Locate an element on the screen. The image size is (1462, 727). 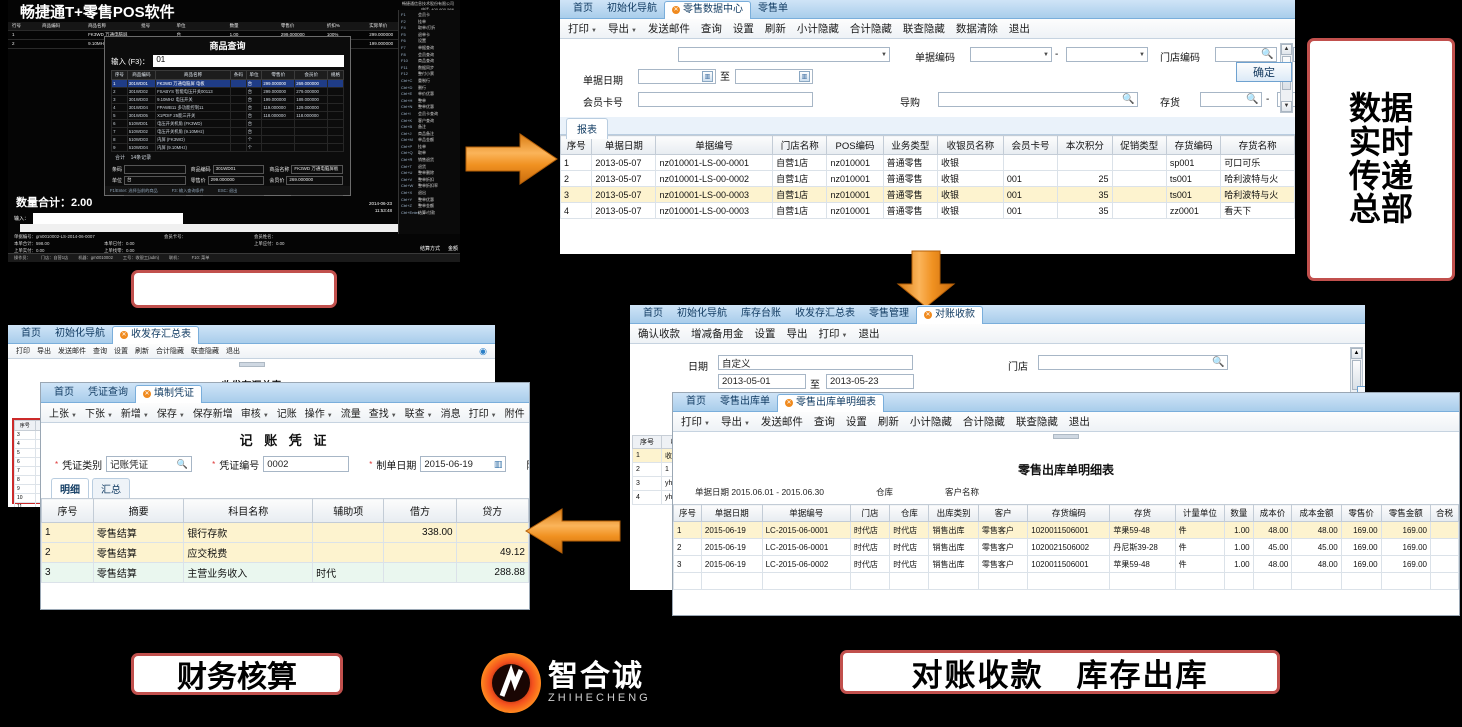
w4-field-input: 记账凭证 🔍 is located at coordinates (149, 464).